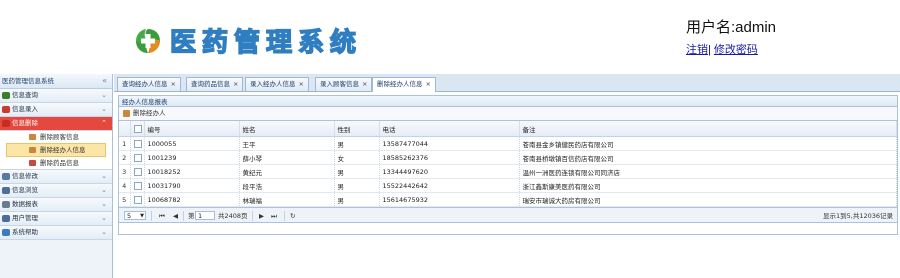 The height and width of the screenshot is (278, 900). Describe the element at coordinates (56, 137) in the screenshot. I see `sidebar-subitem-customer: 删除顾客信息` at that location.